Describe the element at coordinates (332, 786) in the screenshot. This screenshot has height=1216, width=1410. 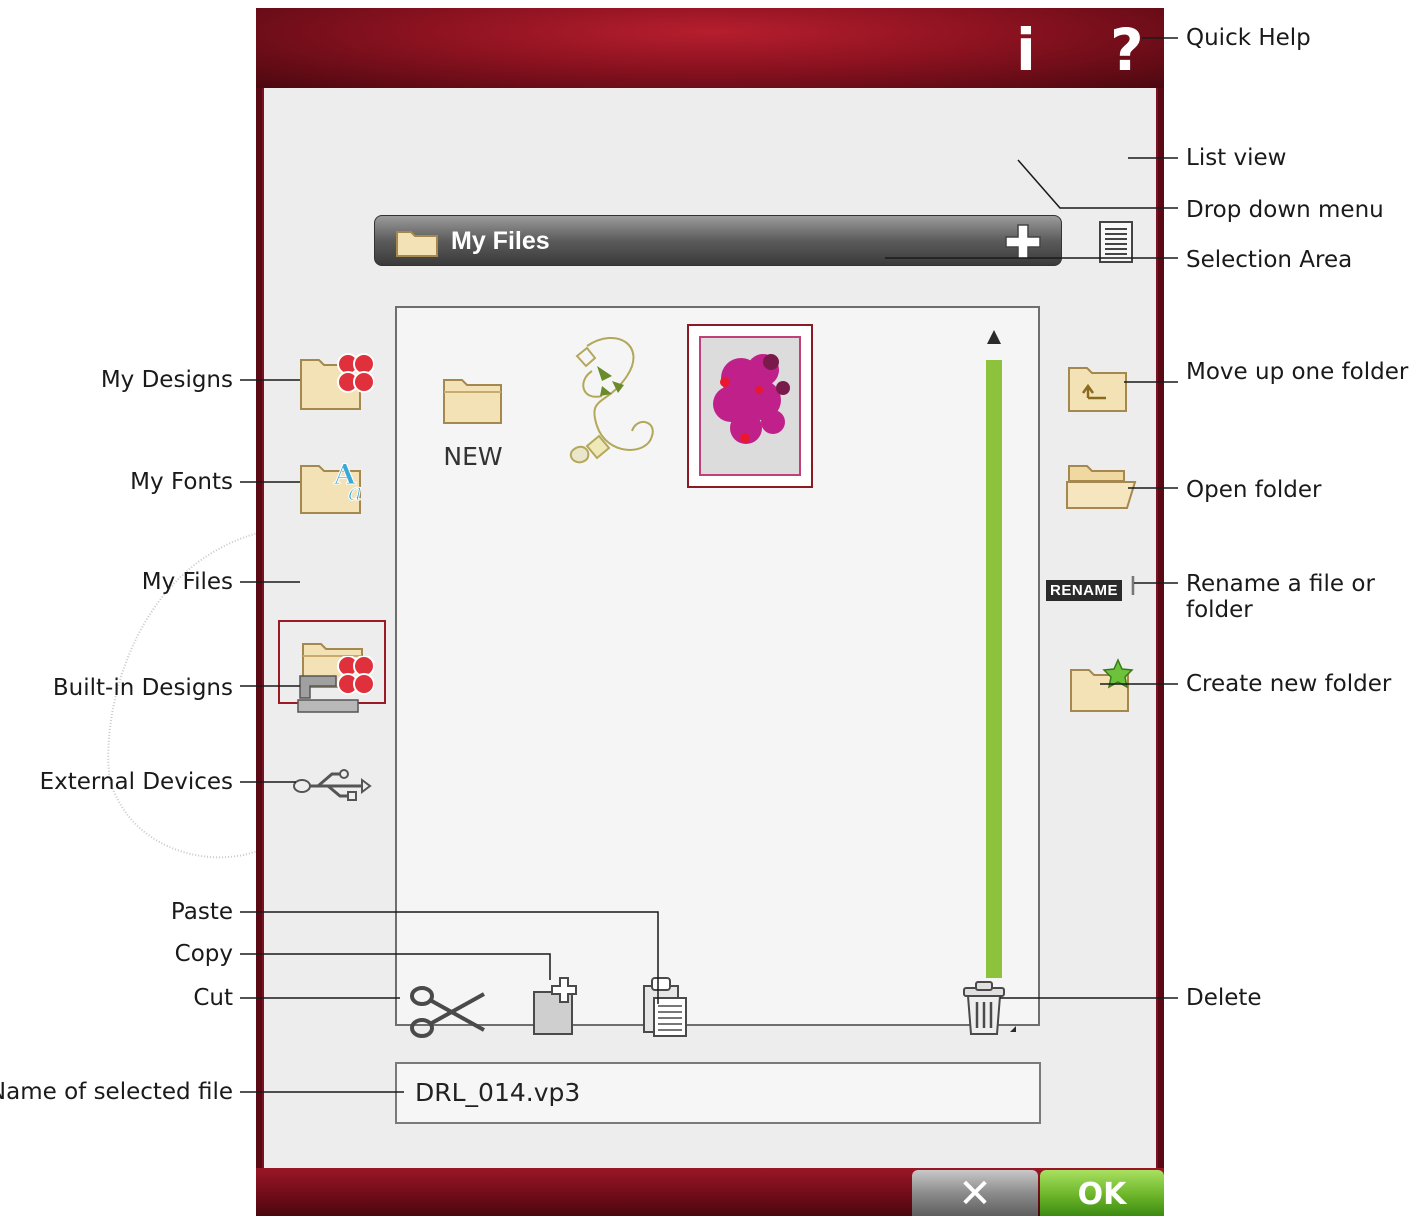
I see `usb-icon` at that location.